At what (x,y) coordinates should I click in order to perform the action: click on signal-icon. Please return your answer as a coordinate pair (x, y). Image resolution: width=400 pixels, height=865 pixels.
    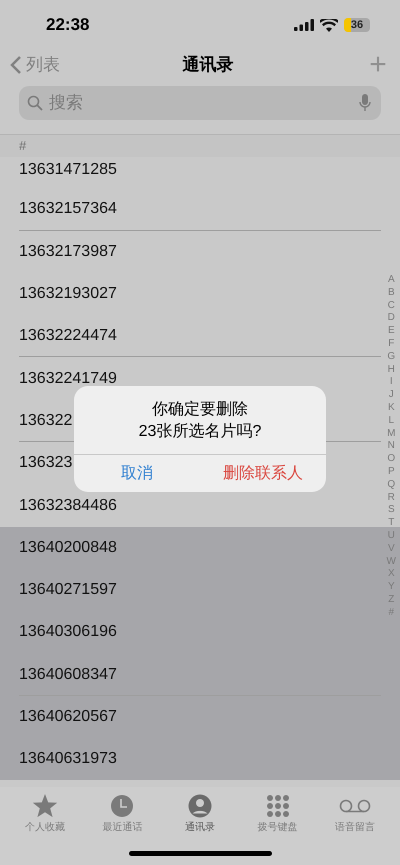
    Looking at the image, I should click on (304, 25).